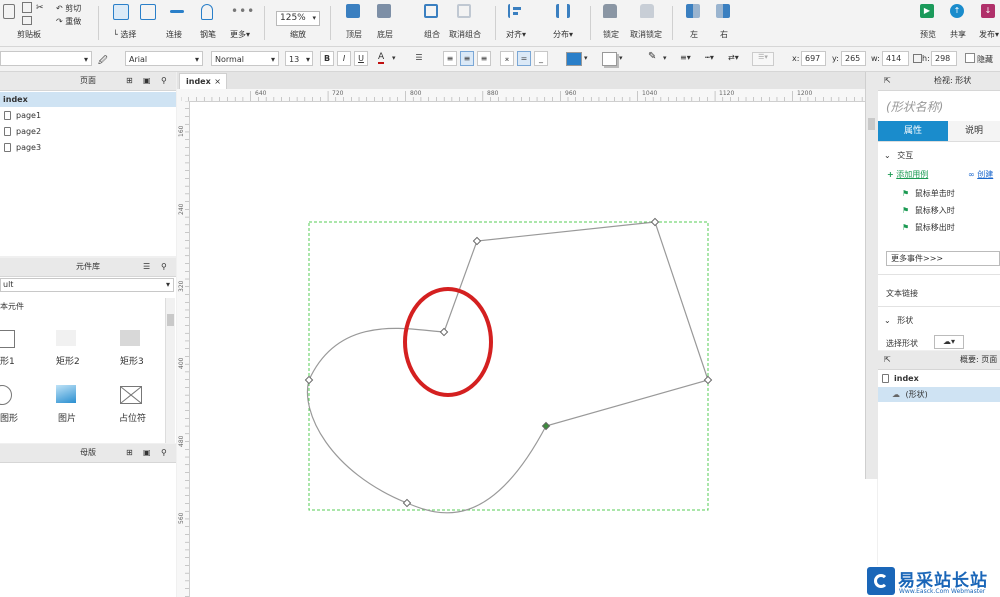 The width and height of the screenshot is (1000, 597). I want to click on cut-button: ✂, so click(40, 8).